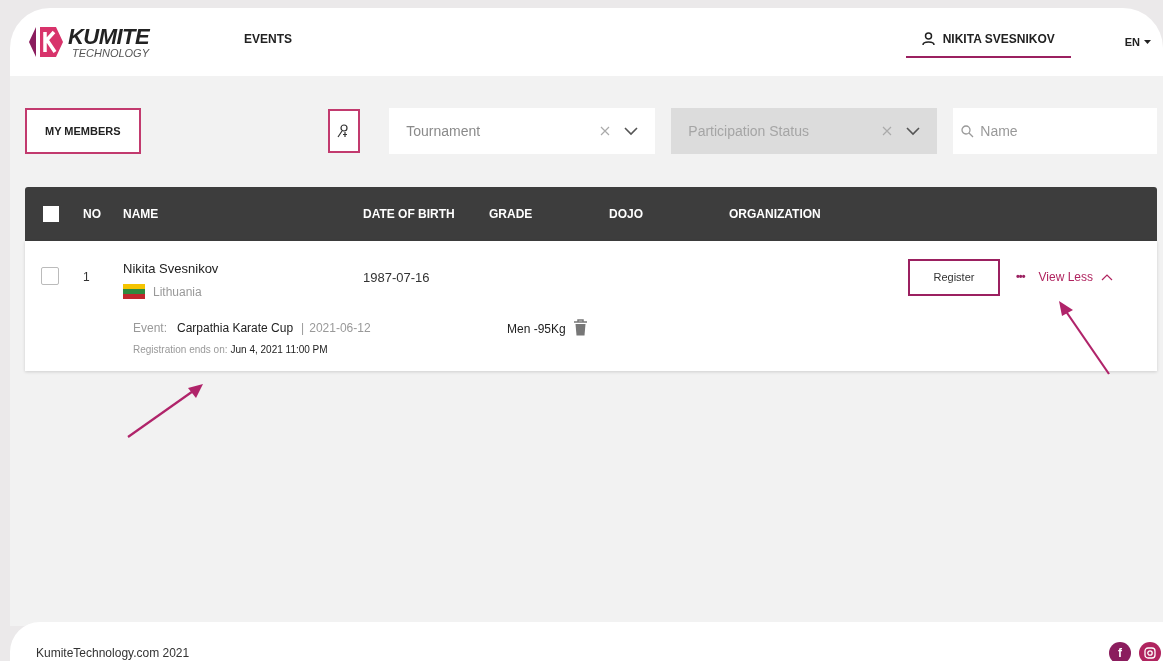  I want to click on select-field: Tournament, so click(522, 131).